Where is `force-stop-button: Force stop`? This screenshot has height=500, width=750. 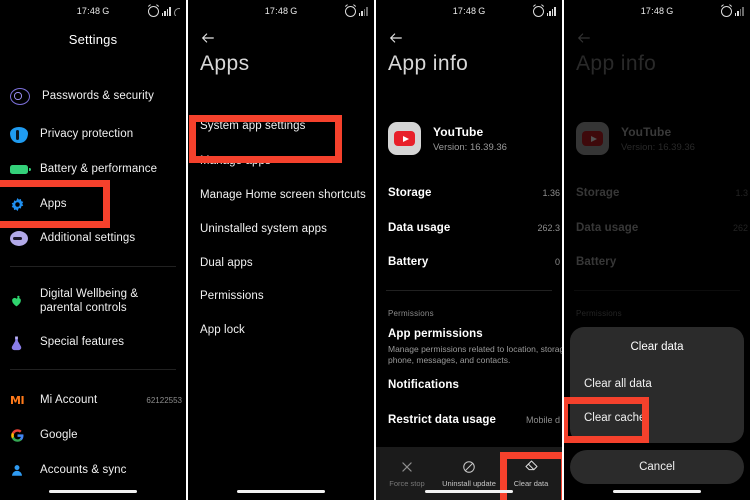
force-stop-button: Force stop is located at coordinates (407, 473).